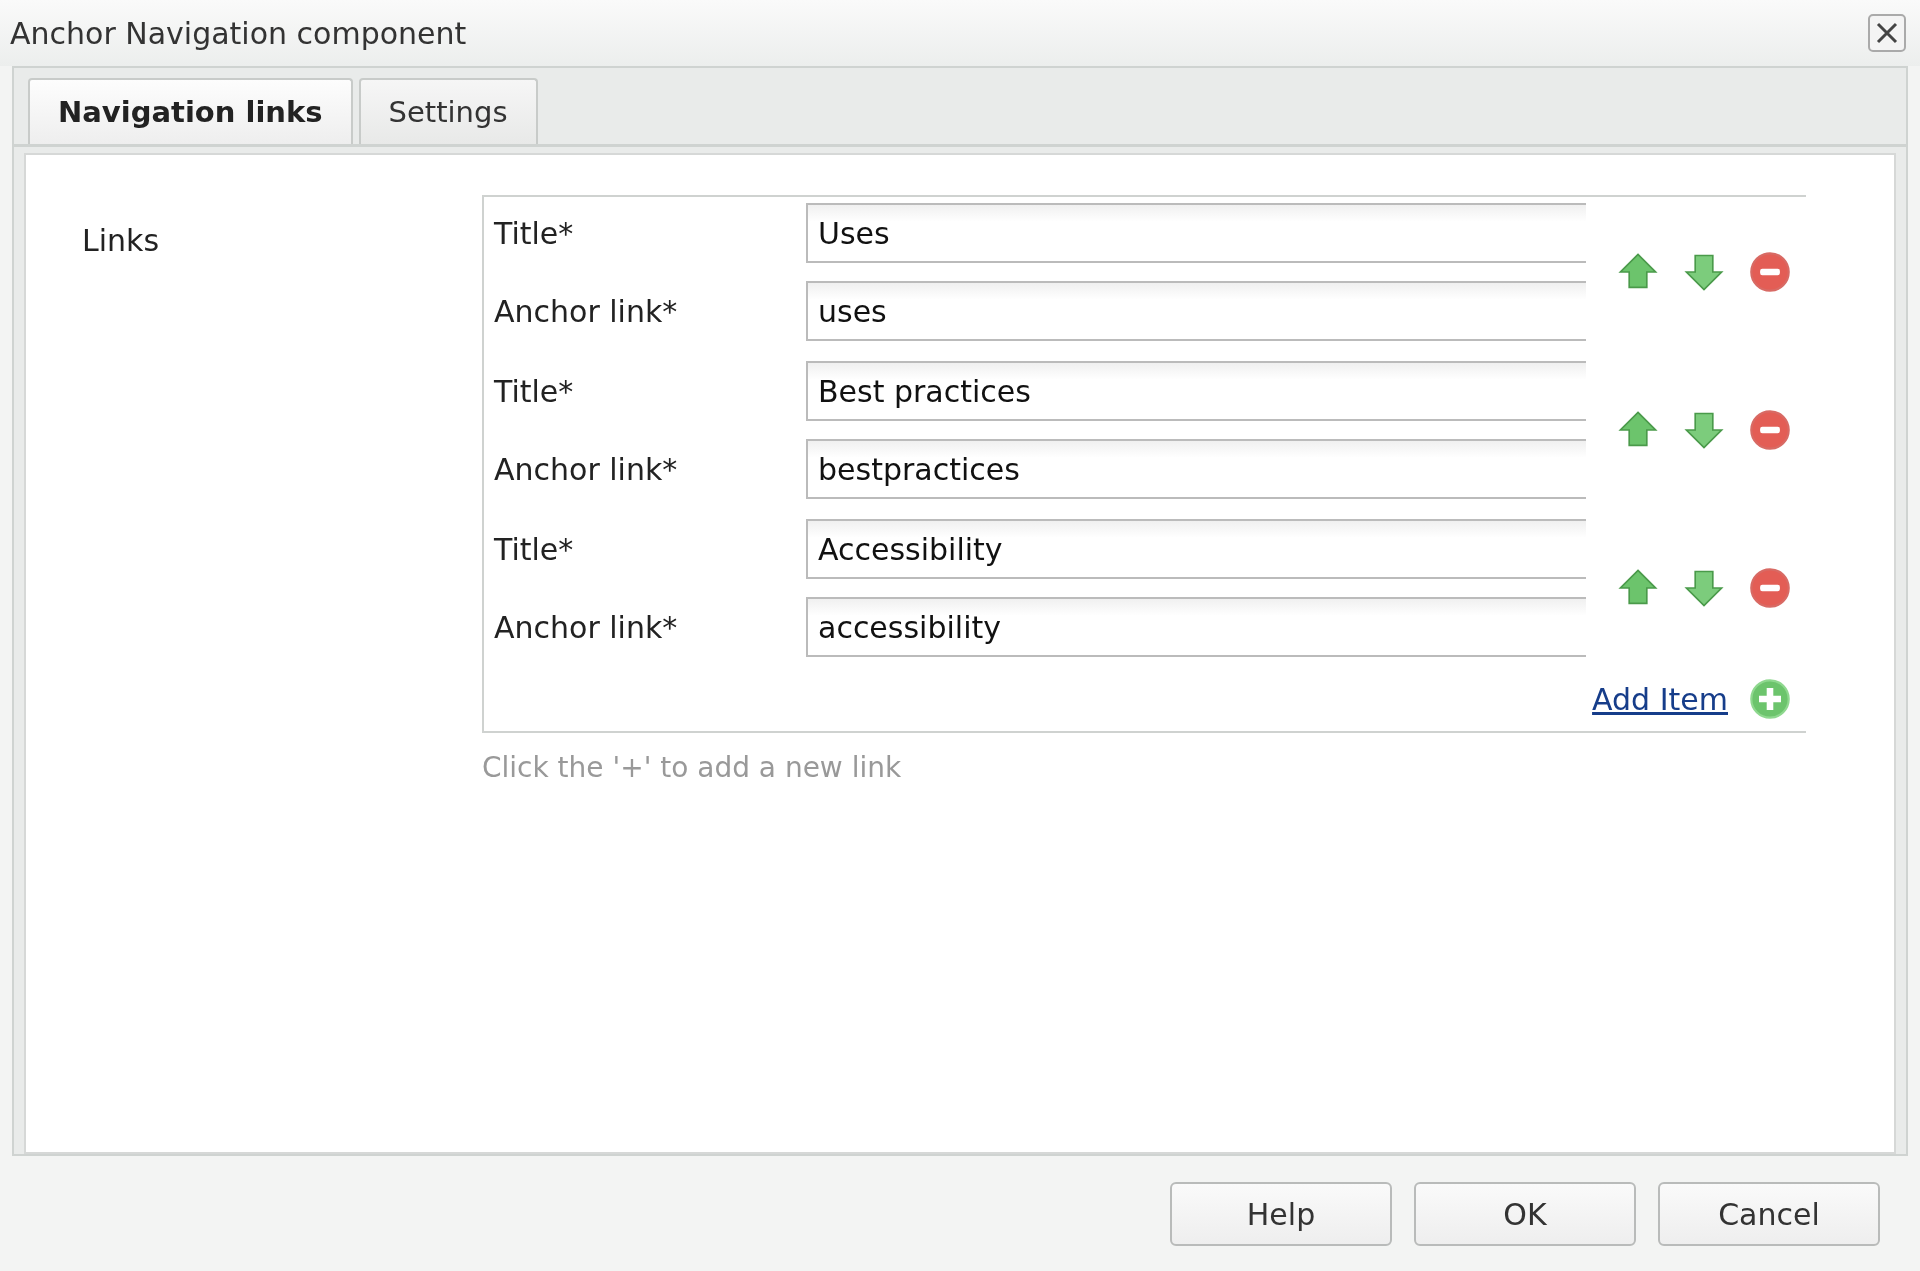 The height and width of the screenshot is (1271, 1920). What do you see at coordinates (1281, 1214) in the screenshot?
I see `dialog-button: Help` at bounding box center [1281, 1214].